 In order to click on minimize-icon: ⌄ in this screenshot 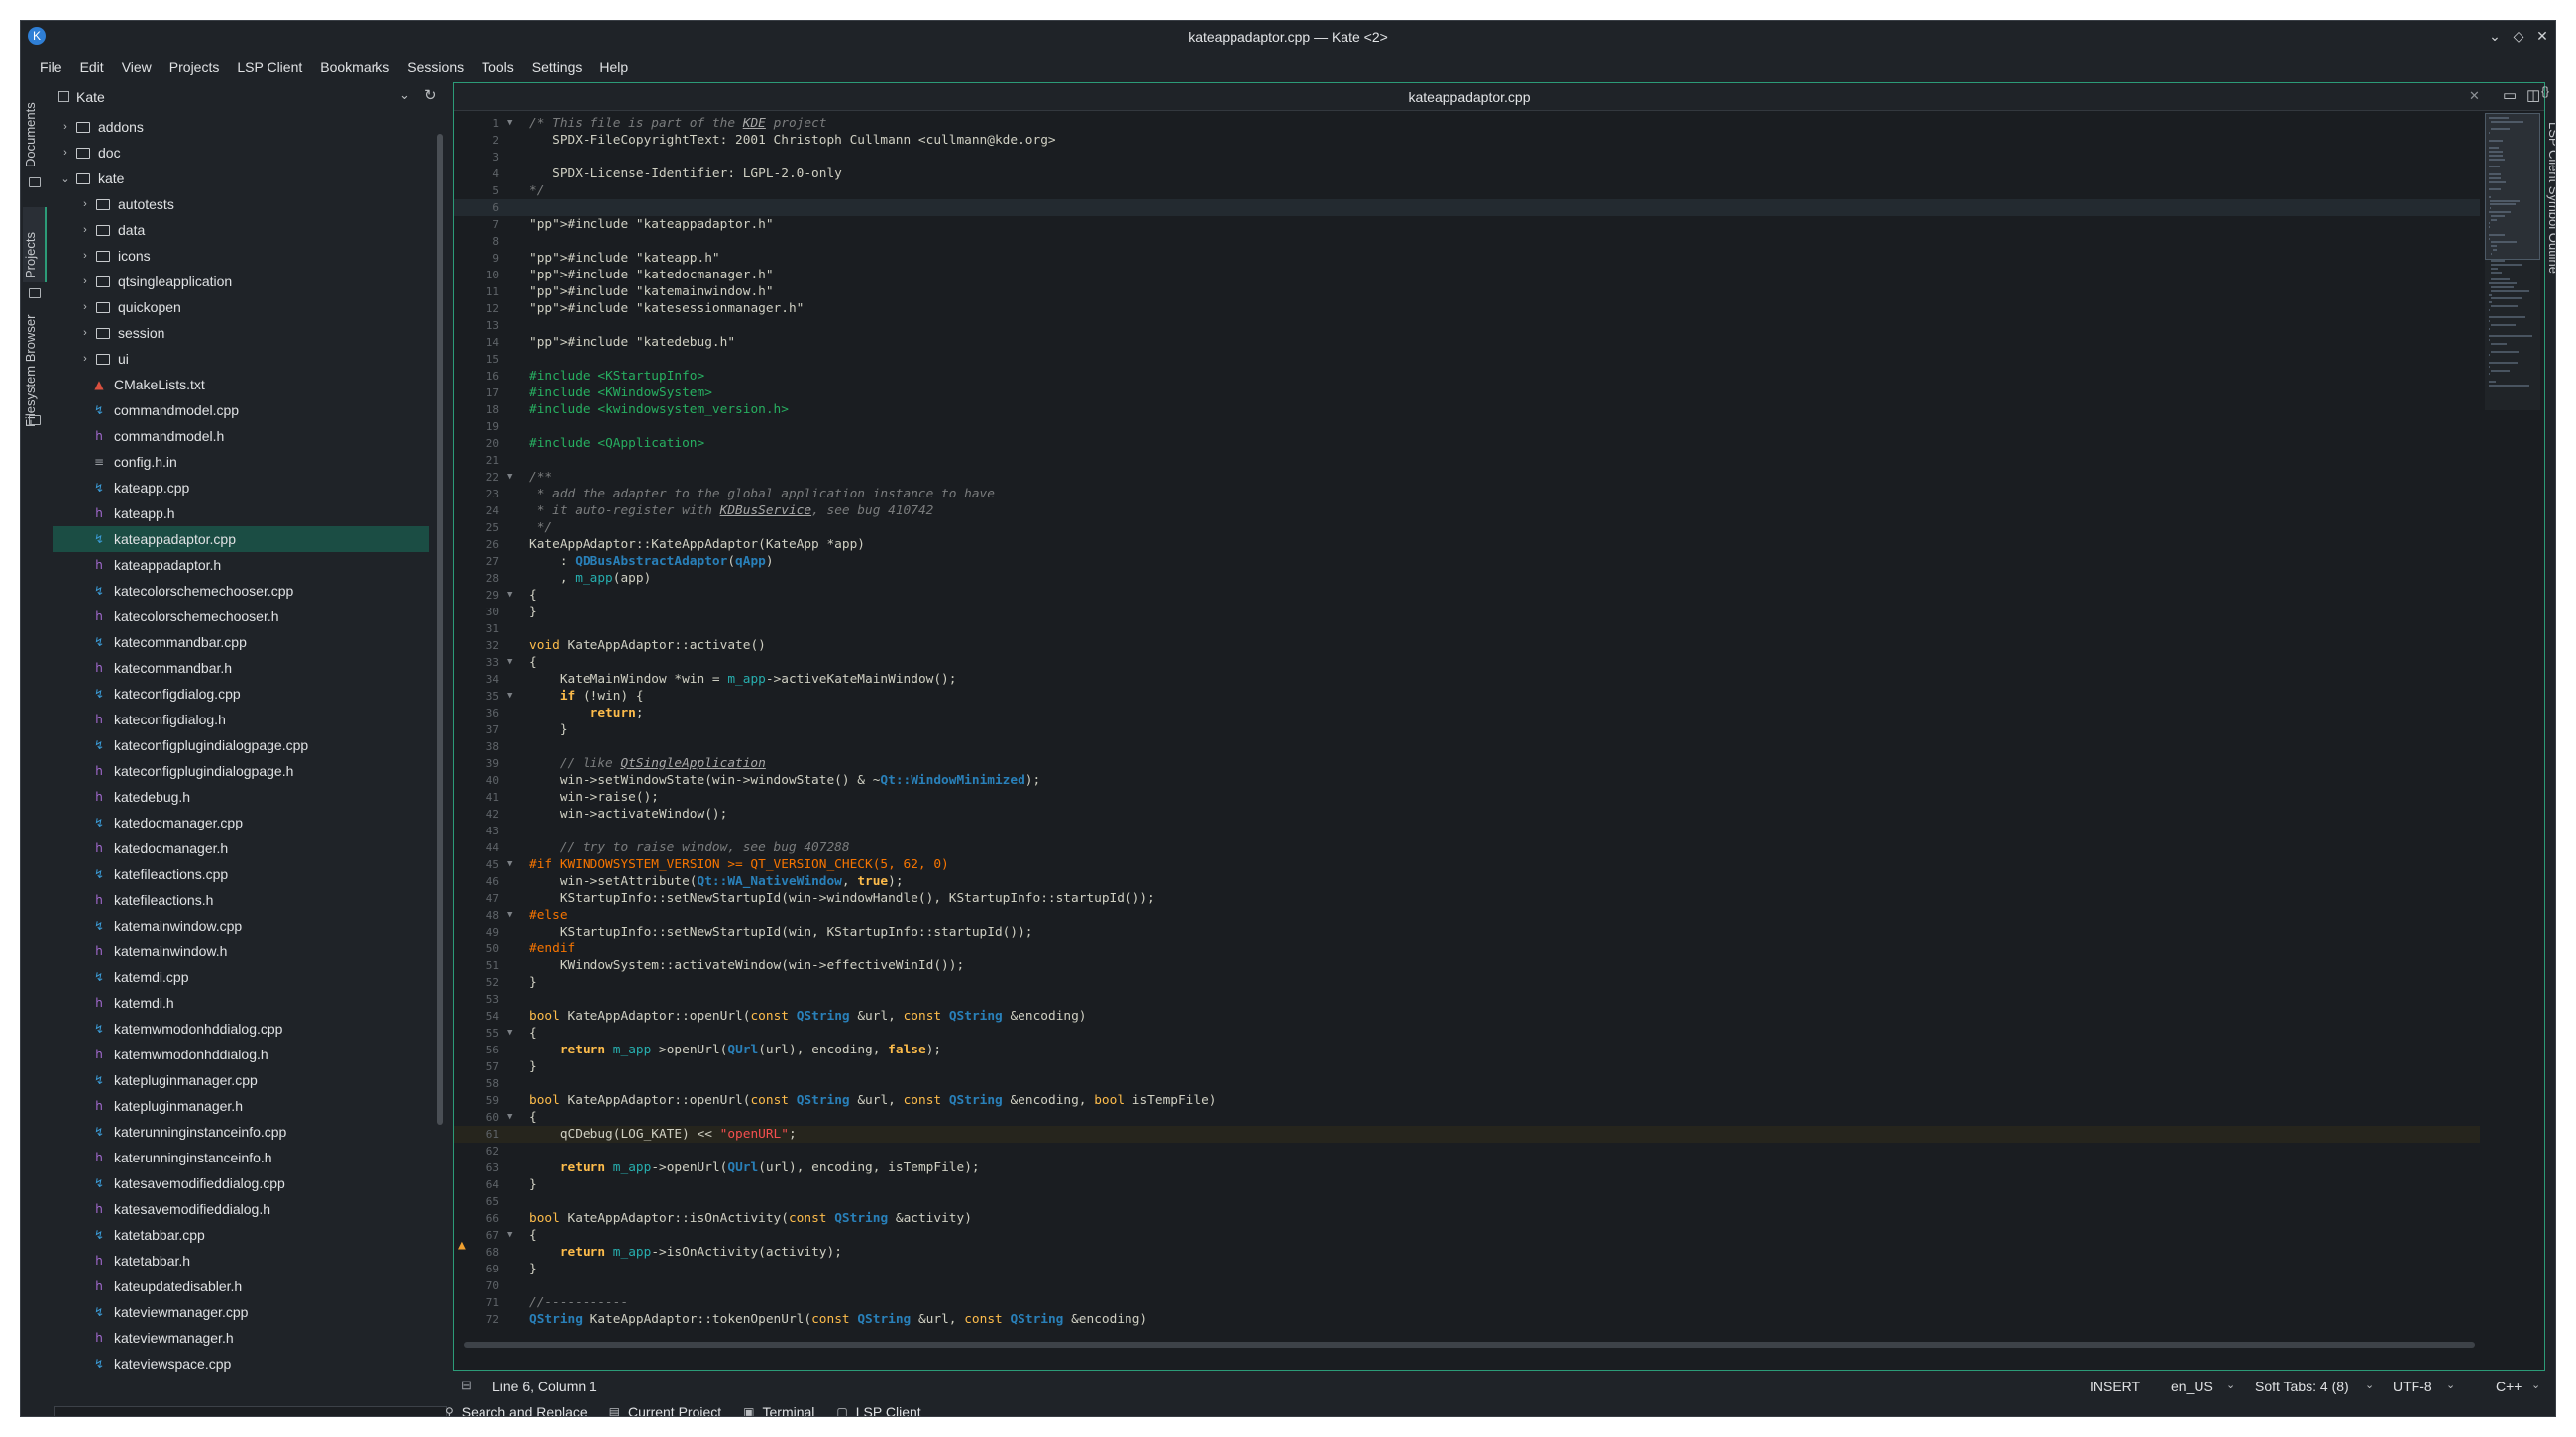, I will do `click(2495, 36)`.